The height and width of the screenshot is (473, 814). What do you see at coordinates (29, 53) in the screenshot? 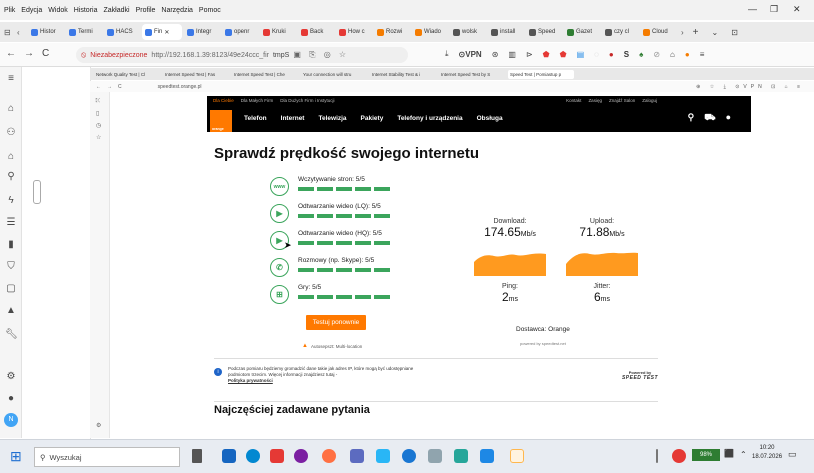
I see `forward-button: →` at bounding box center [29, 53].